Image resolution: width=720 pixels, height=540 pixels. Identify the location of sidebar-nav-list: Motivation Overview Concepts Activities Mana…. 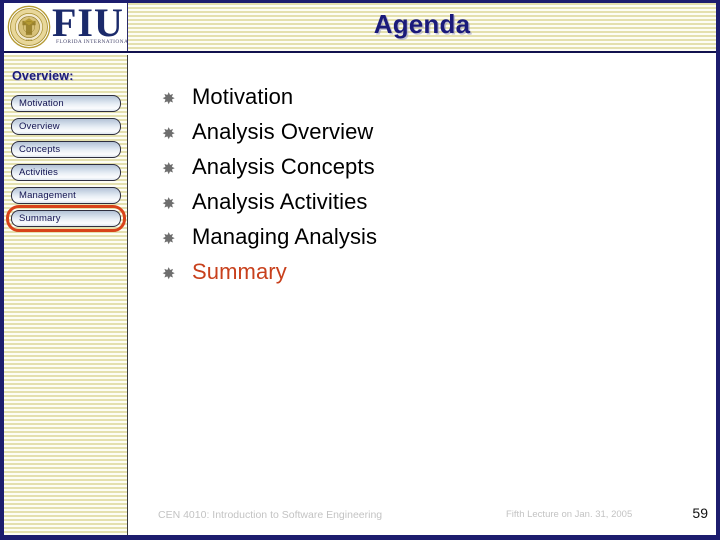
(66, 165).